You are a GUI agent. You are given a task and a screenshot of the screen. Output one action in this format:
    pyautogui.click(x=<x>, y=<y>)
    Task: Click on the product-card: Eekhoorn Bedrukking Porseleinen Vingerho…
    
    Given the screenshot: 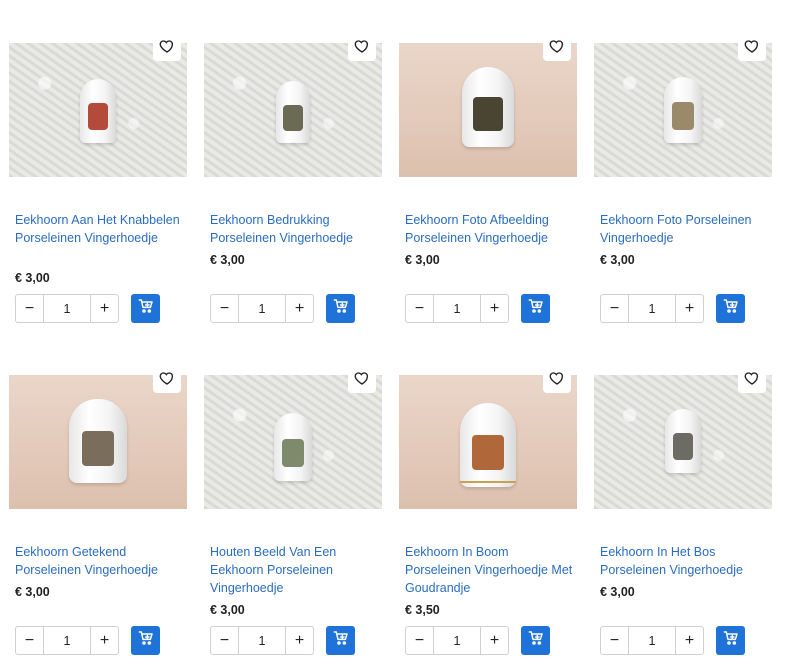 What is the action you would take?
    pyautogui.click(x=293, y=184)
    